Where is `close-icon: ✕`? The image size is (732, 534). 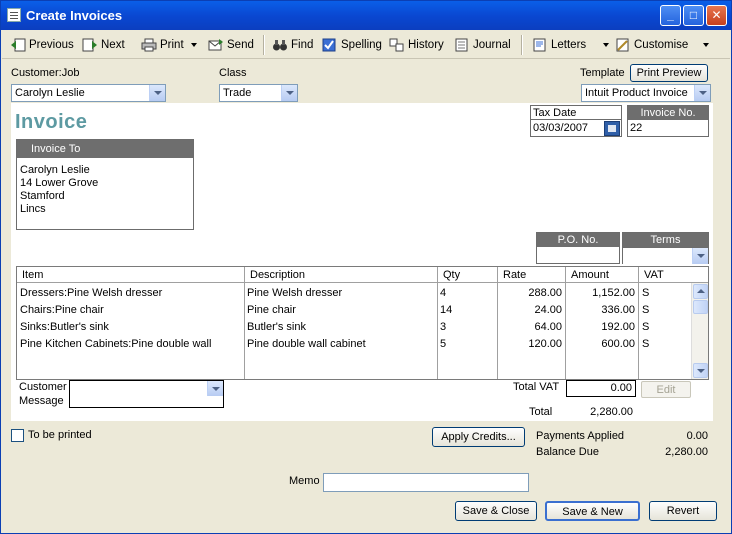 close-icon: ✕ is located at coordinates (716, 15).